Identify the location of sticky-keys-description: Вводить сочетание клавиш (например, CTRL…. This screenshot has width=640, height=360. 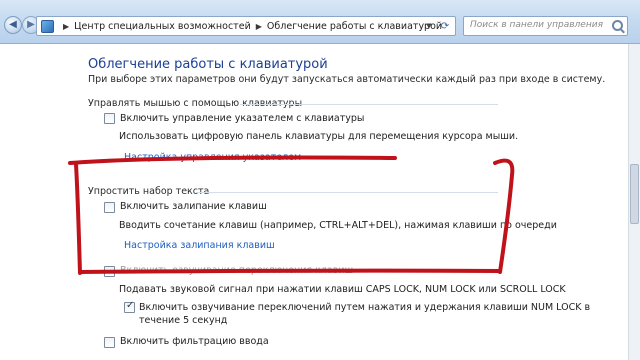
(338, 225).